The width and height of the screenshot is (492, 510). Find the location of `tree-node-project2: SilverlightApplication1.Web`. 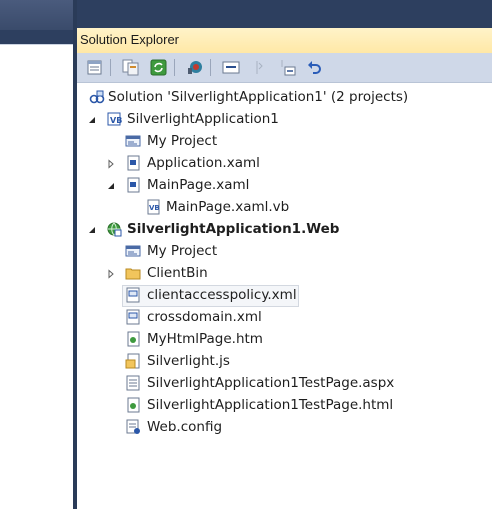

tree-node-project2: SilverlightApplication1.Web is located at coordinates (284, 229).